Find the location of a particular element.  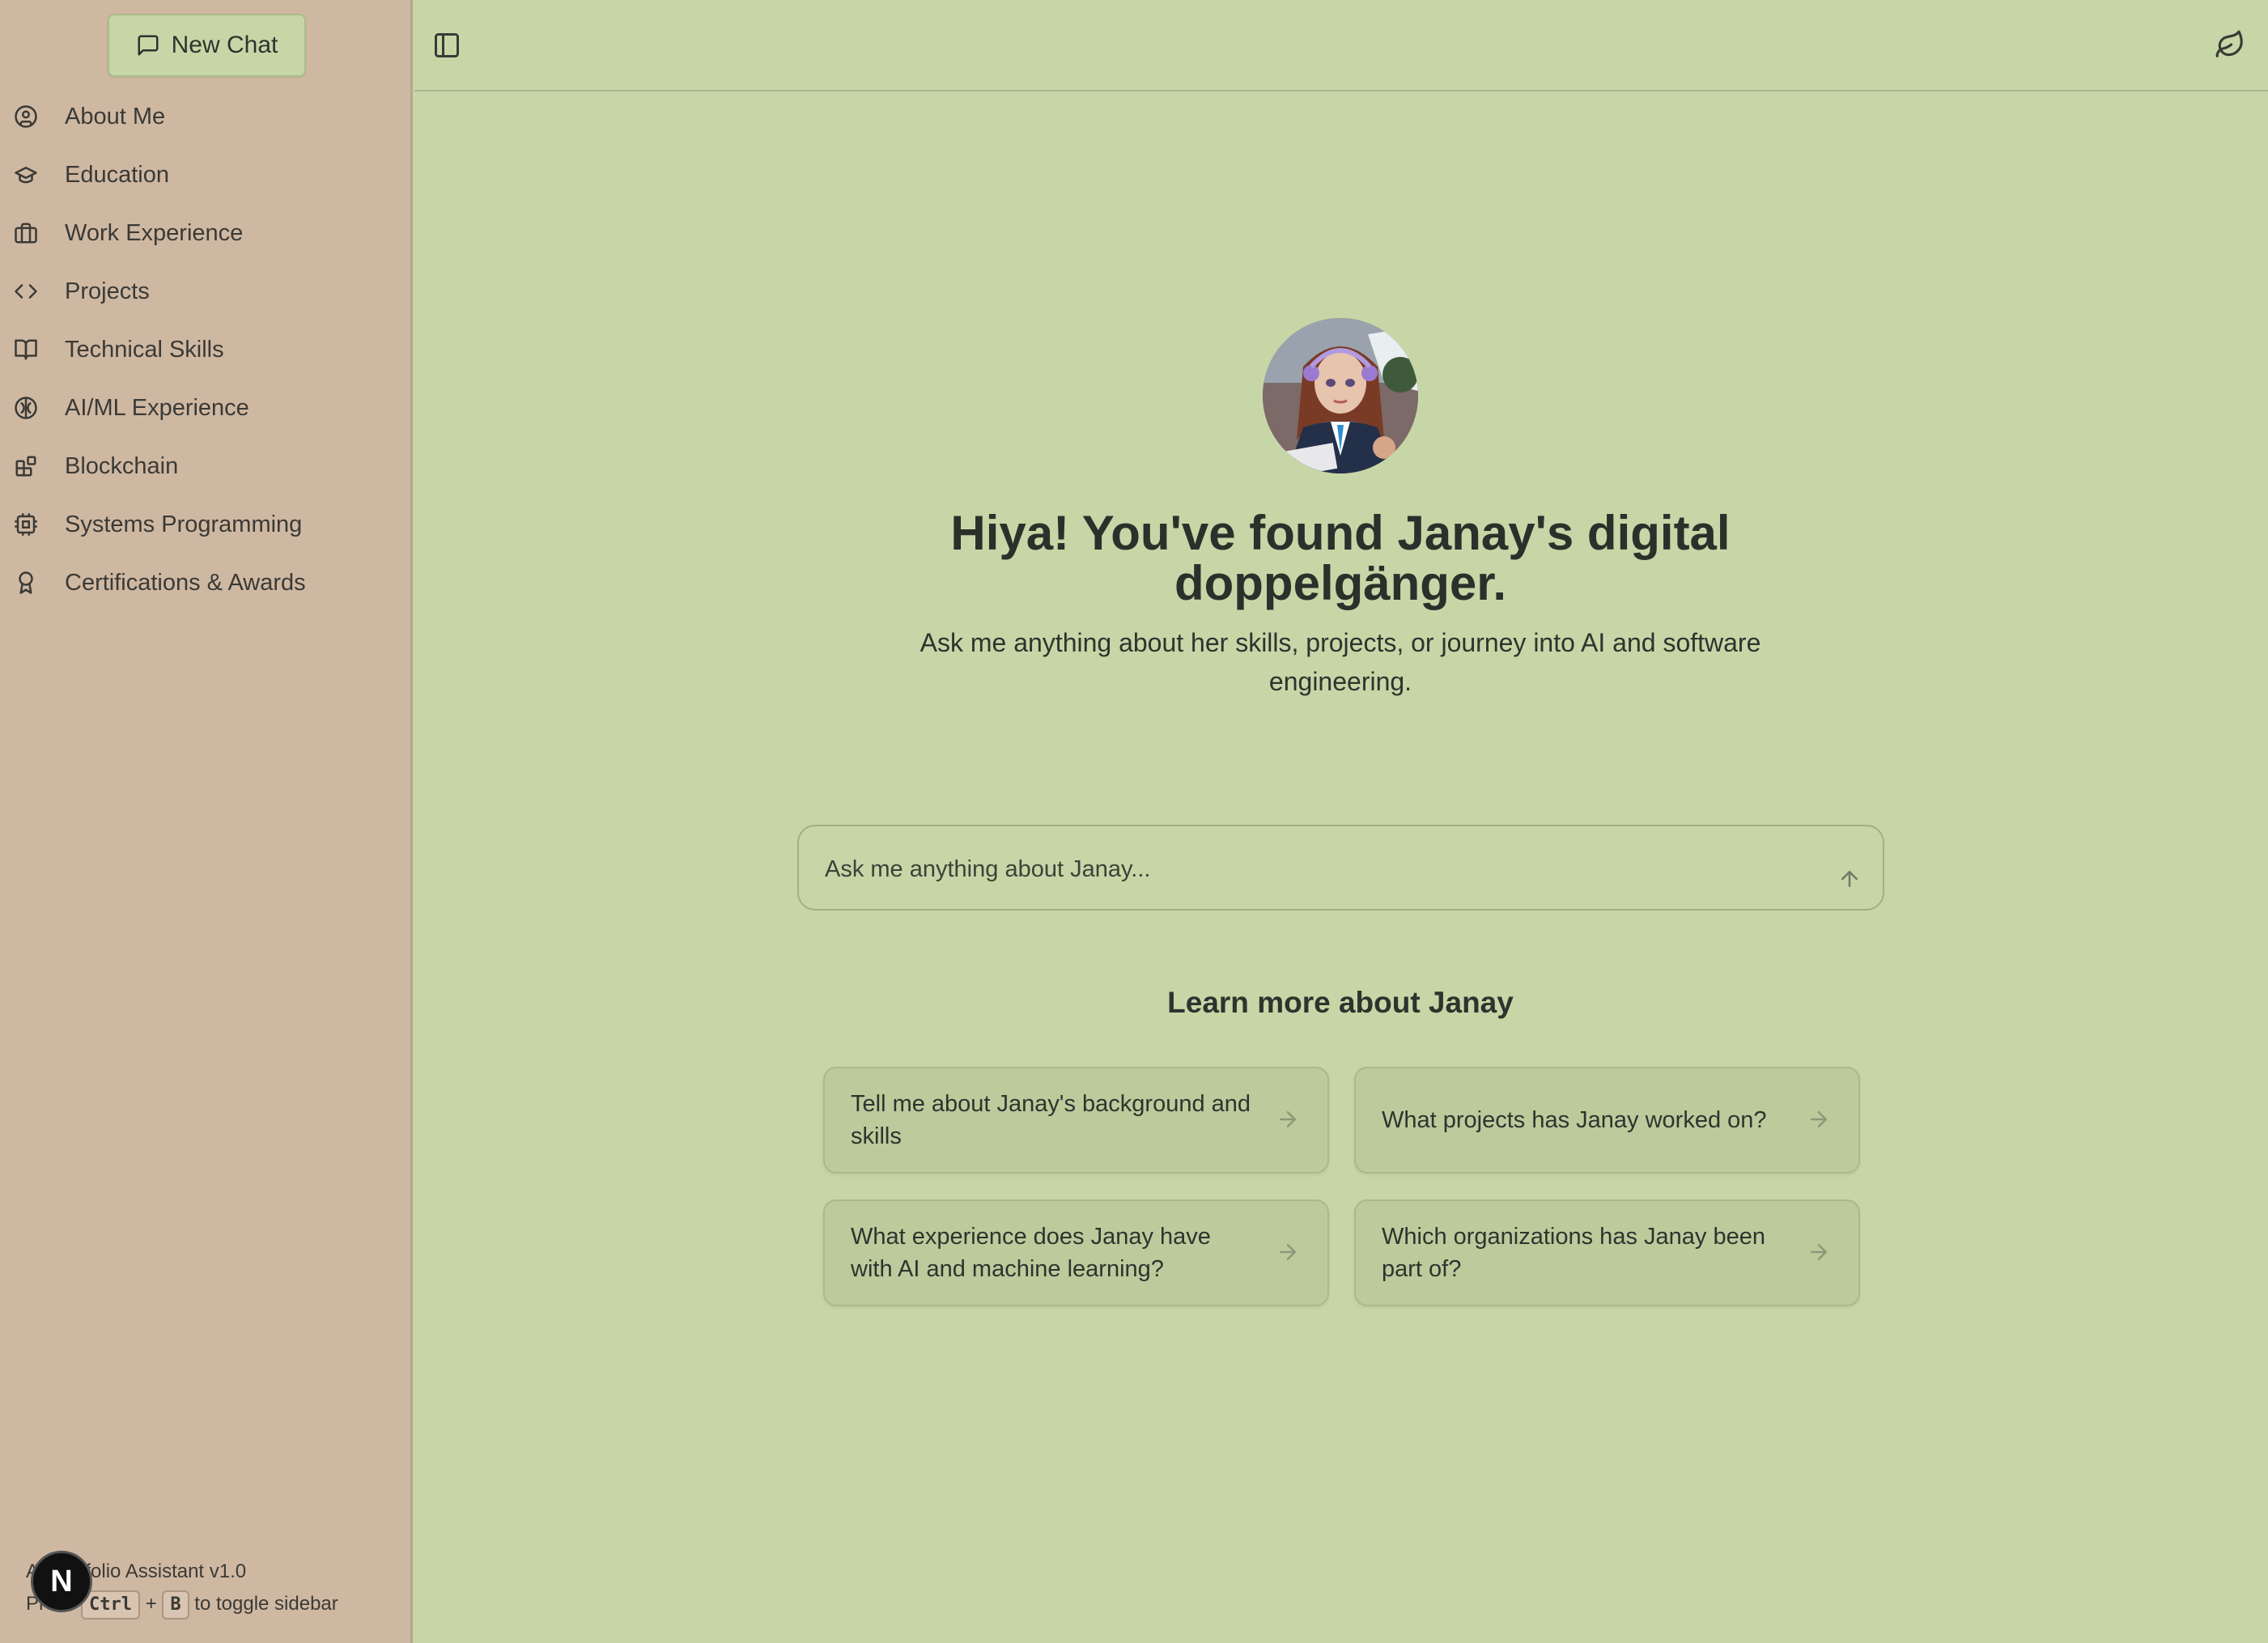

award-icon is located at coordinates (26, 583).